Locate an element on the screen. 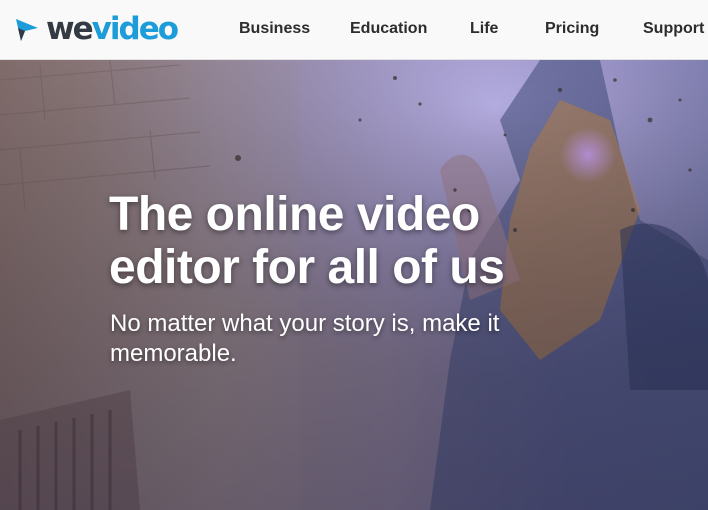 Image resolution: width=708 pixels, height=510 pixels. nav-pricing: Pricing is located at coordinates (572, 29).